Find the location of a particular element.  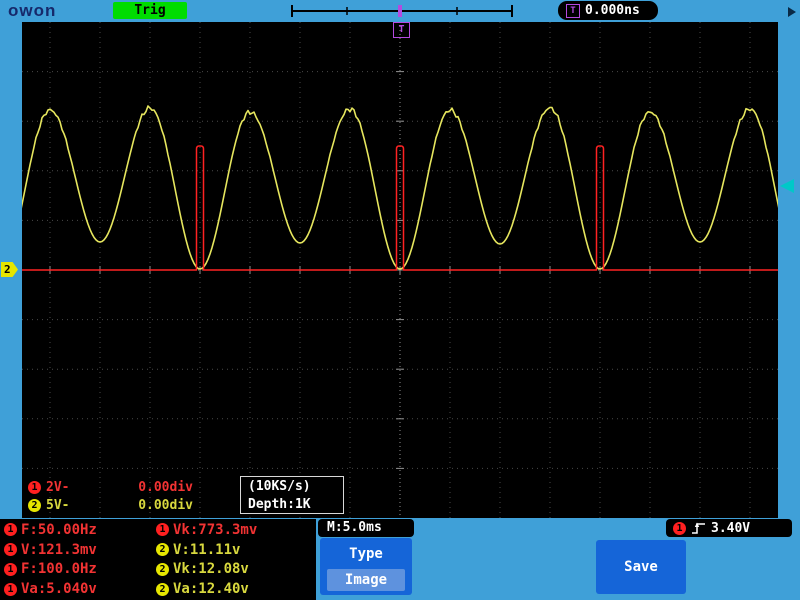

acquisition-info: (10KS/s) Depth:1K is located at coordinates (292, 495).